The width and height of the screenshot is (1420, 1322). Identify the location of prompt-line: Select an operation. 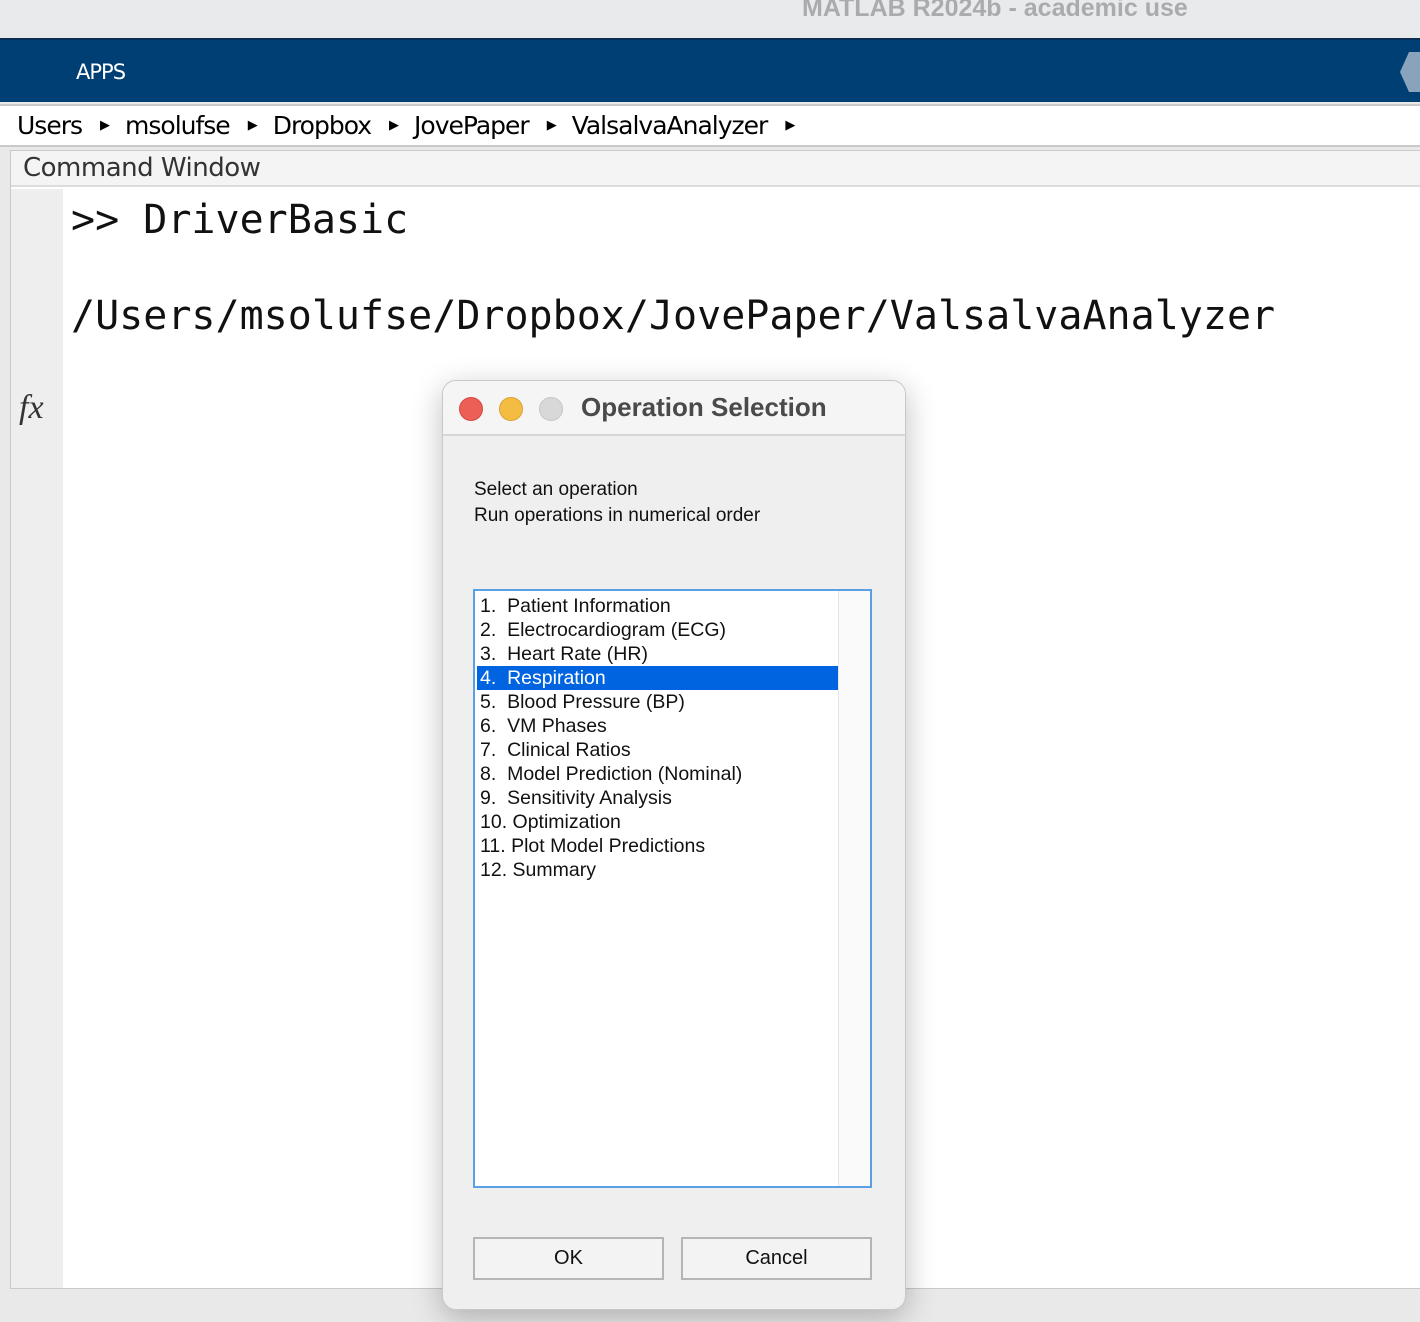
(556, 489).